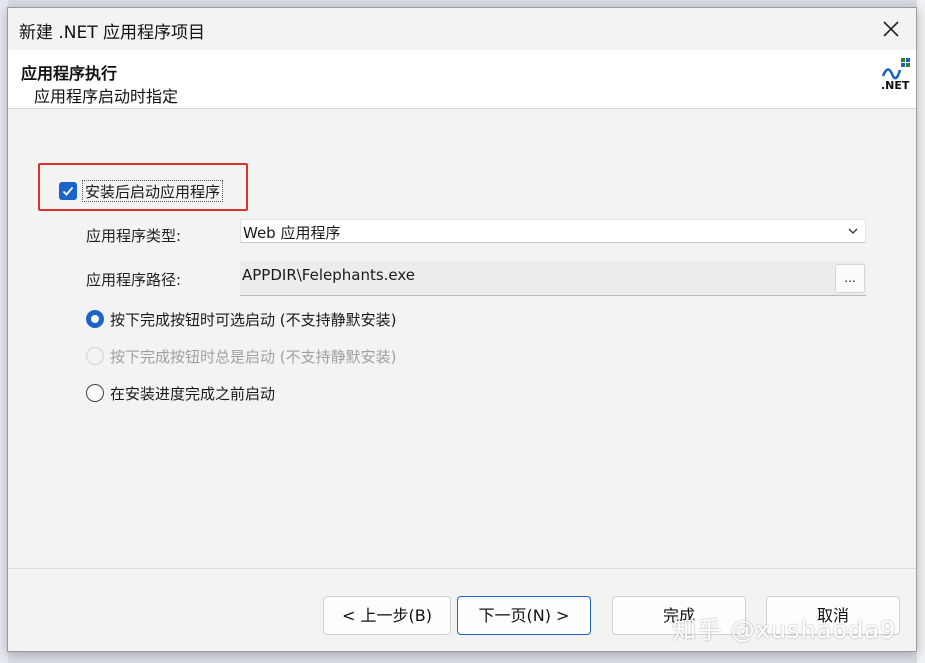  Describe the element at coordinates (895, 75) in the screenshot. I see `dotnet-logo-icon: .NET` at that location.